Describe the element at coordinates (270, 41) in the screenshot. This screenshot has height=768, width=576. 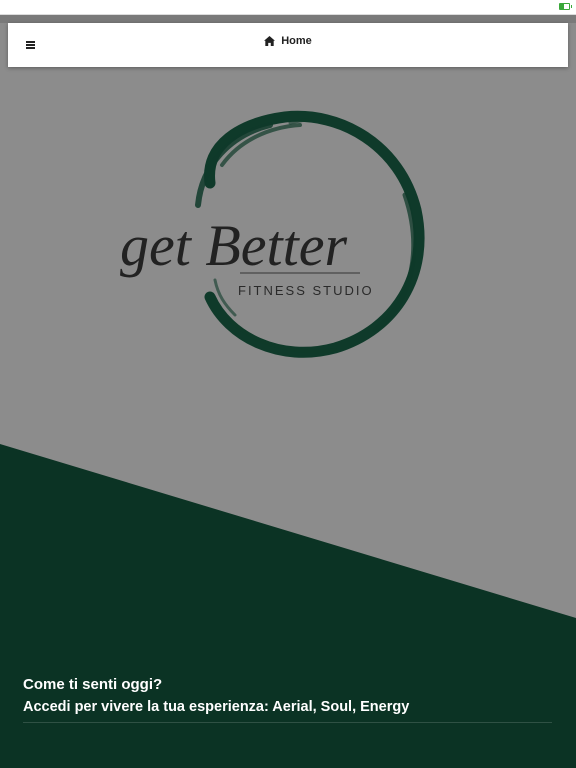
I see `home-icon` at that location.